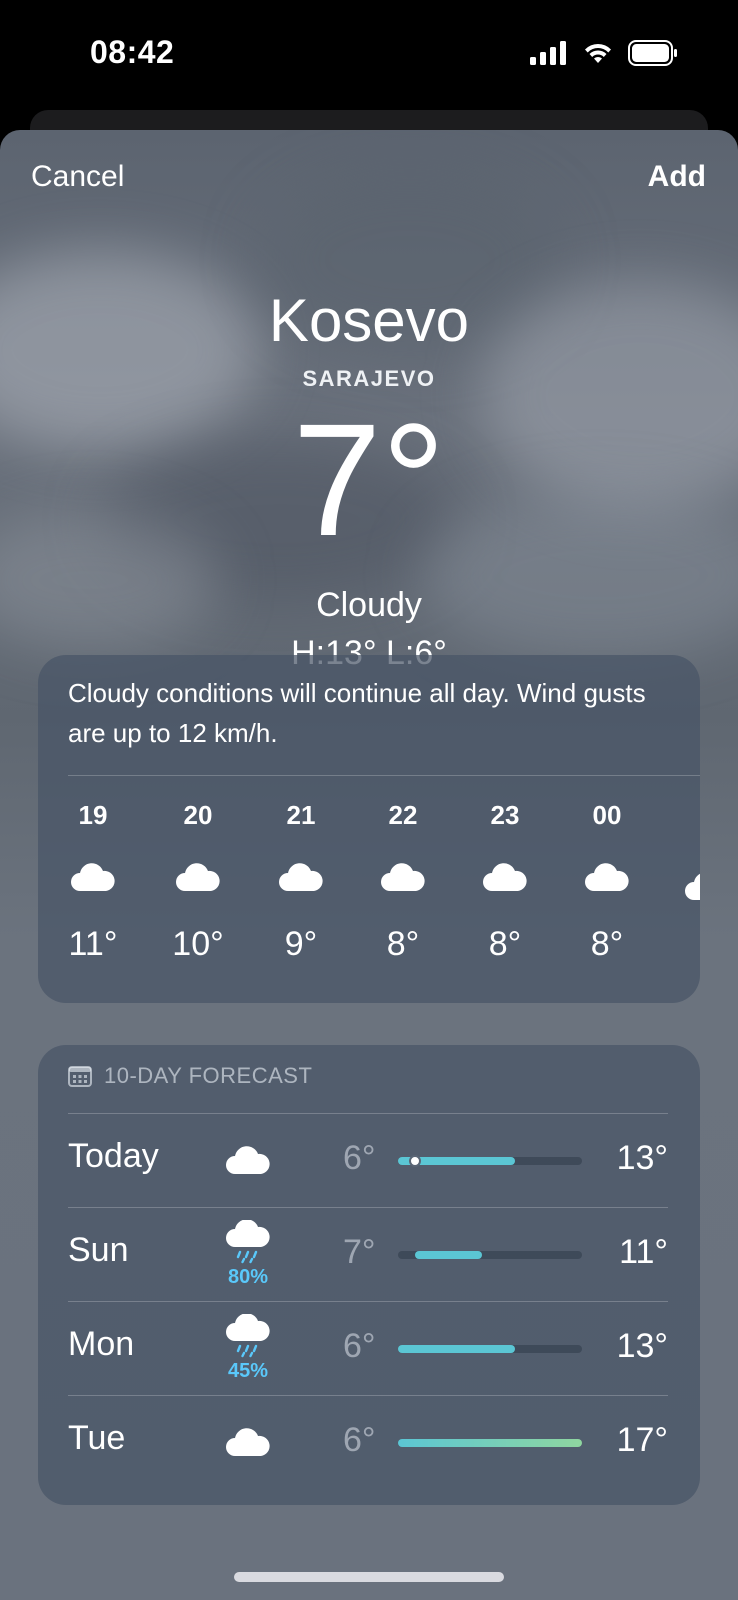 This screenshot has width=738, height=1600. What do you see at coordinates (677, 177) in the screenshot?
I see `add-button: Add` at bounding box center [677, 177].